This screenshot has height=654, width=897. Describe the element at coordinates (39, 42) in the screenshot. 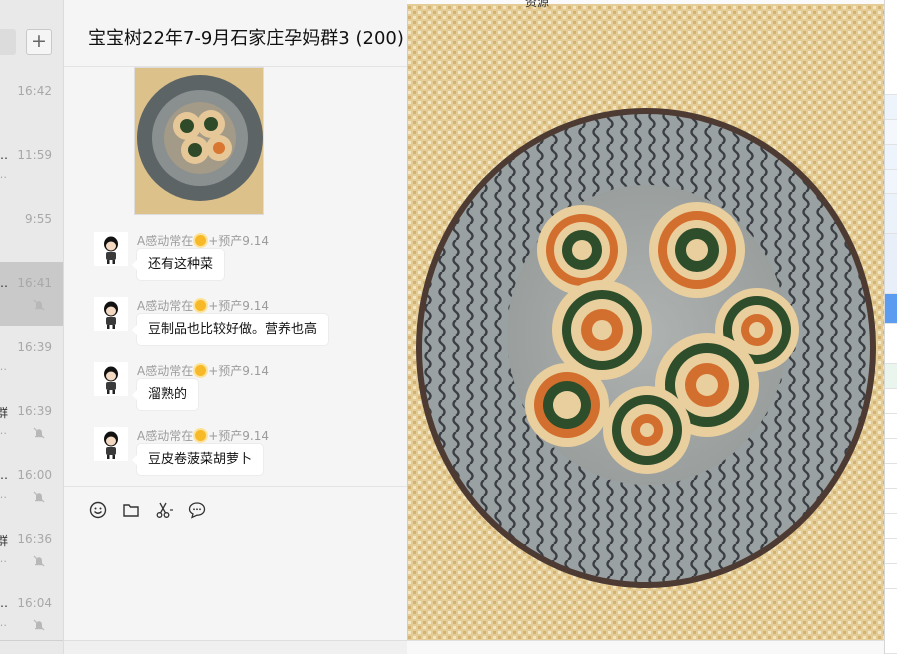

I see `add-chat-button: +` at that location.